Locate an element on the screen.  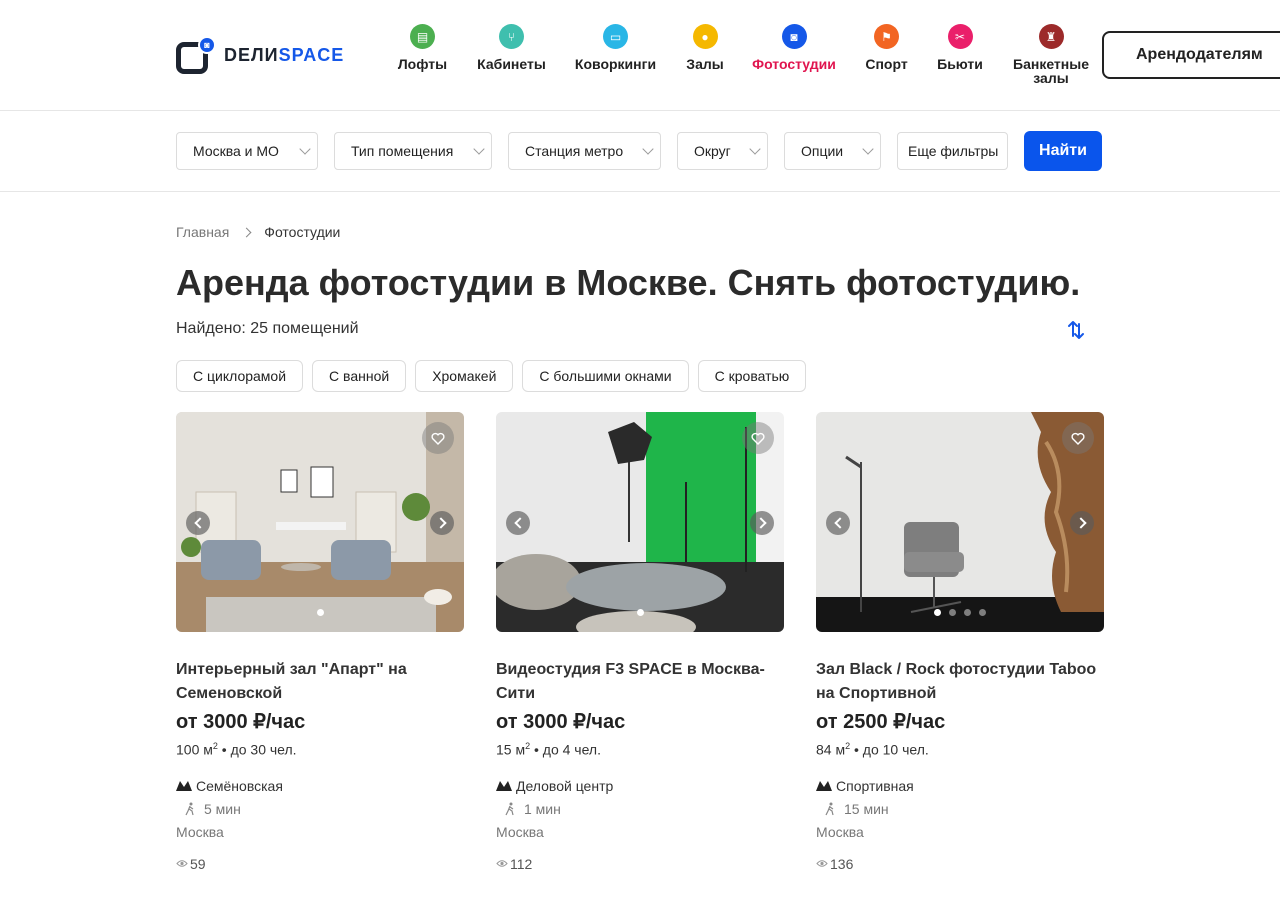
district-select: Округ is located at coordinates (722, 151).